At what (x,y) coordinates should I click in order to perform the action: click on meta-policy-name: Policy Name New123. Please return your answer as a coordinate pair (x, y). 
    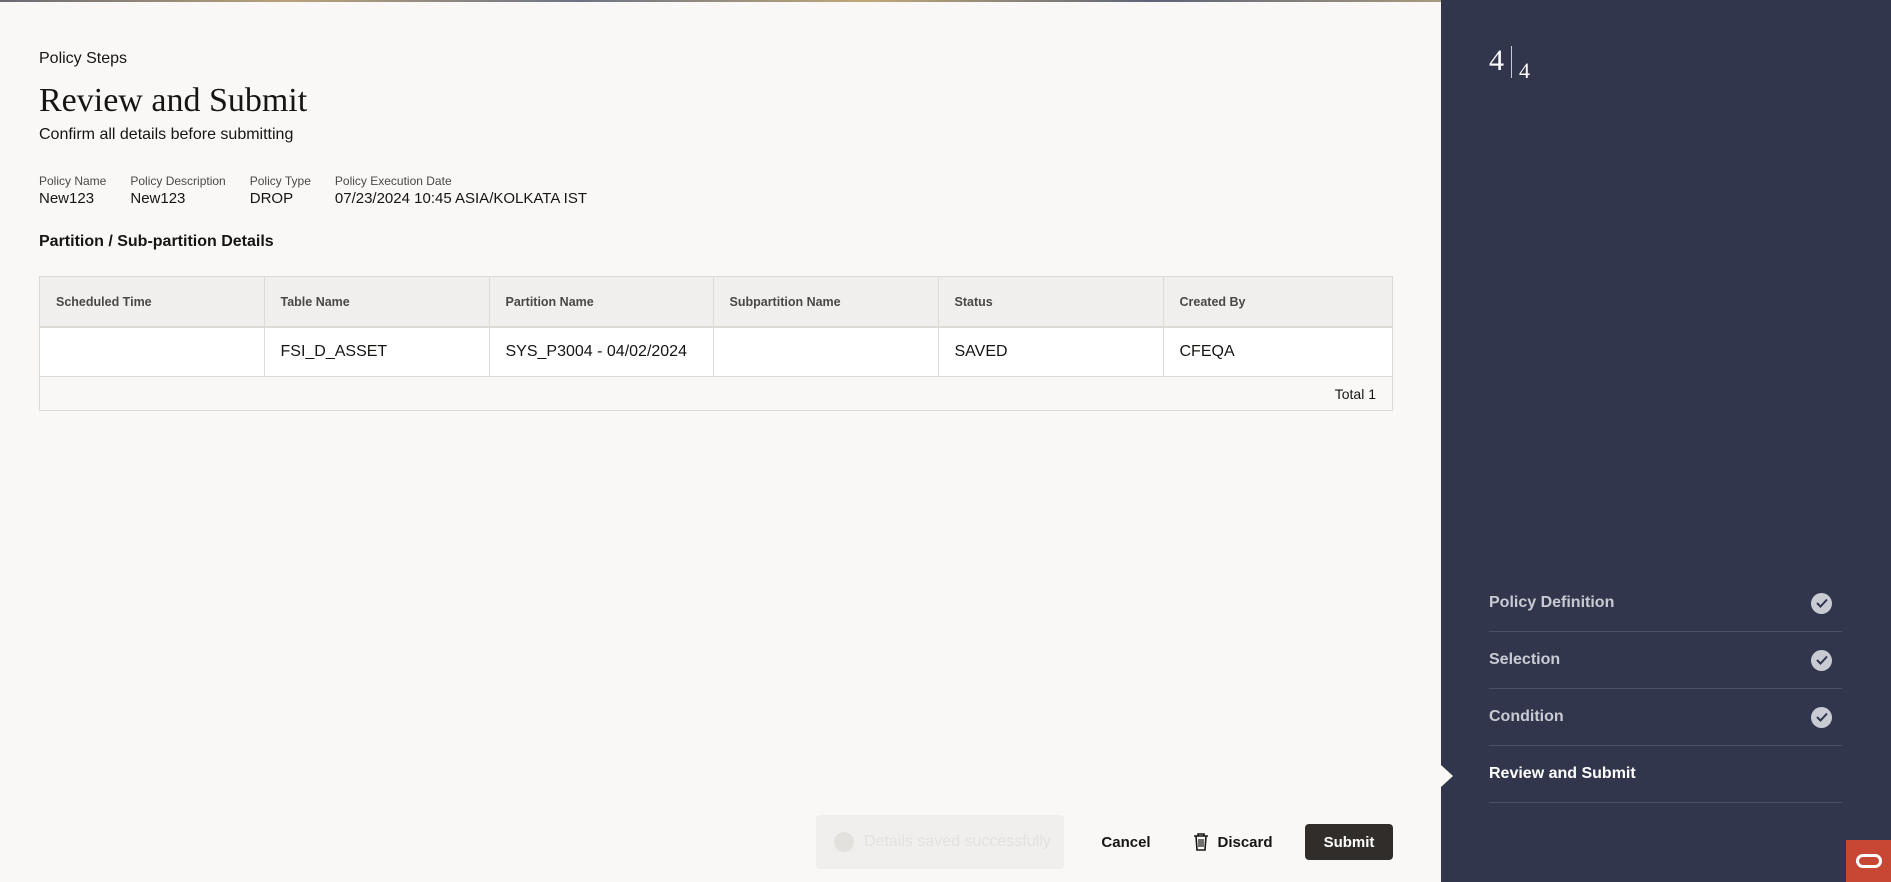
    Looking at the image, I should click on (72, 191).